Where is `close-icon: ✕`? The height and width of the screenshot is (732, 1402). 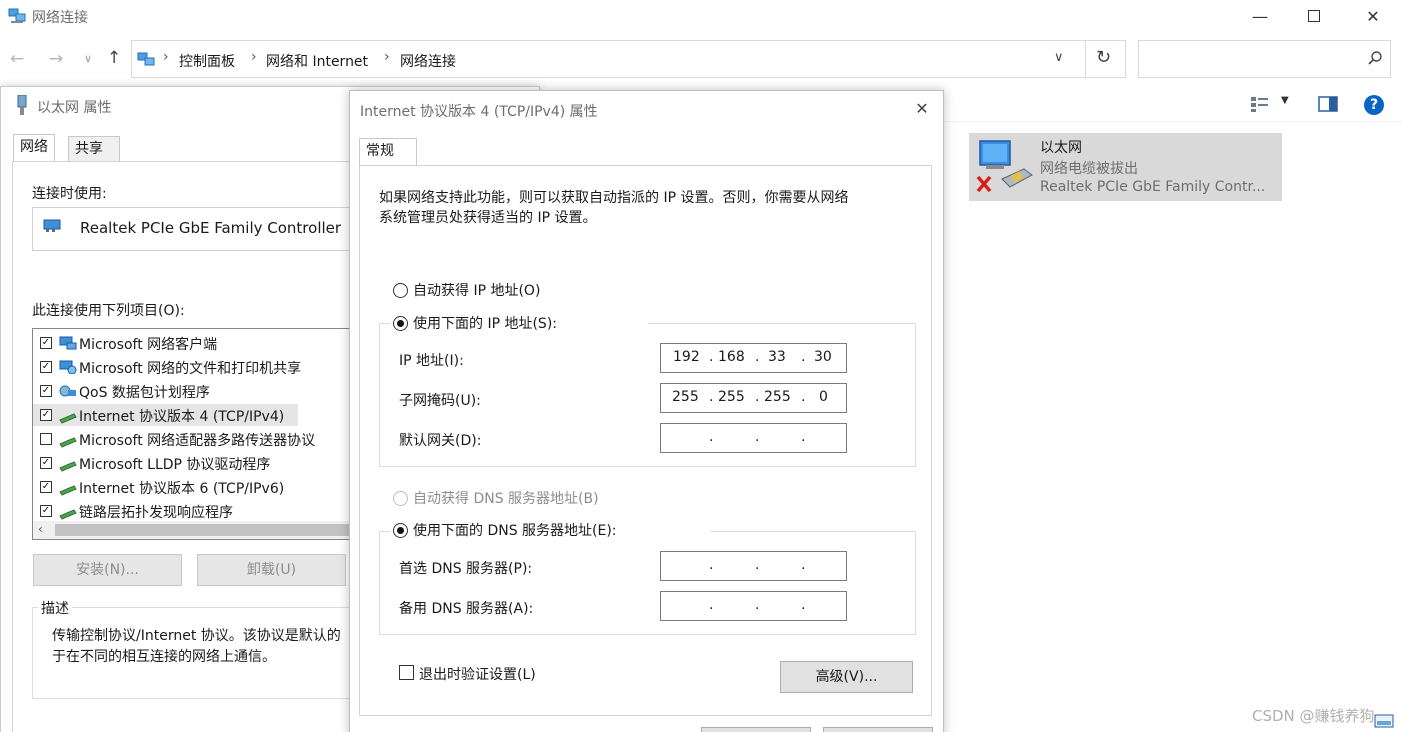
close-icon: ✕ is located at coordinates (922, 108).